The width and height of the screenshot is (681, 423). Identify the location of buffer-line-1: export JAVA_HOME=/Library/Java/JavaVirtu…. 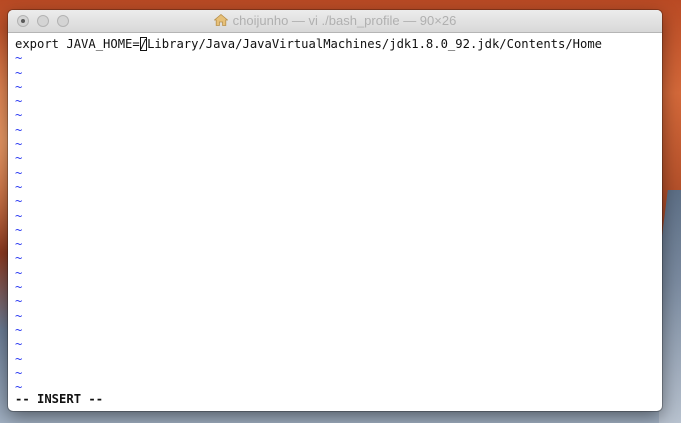
(335, 44).